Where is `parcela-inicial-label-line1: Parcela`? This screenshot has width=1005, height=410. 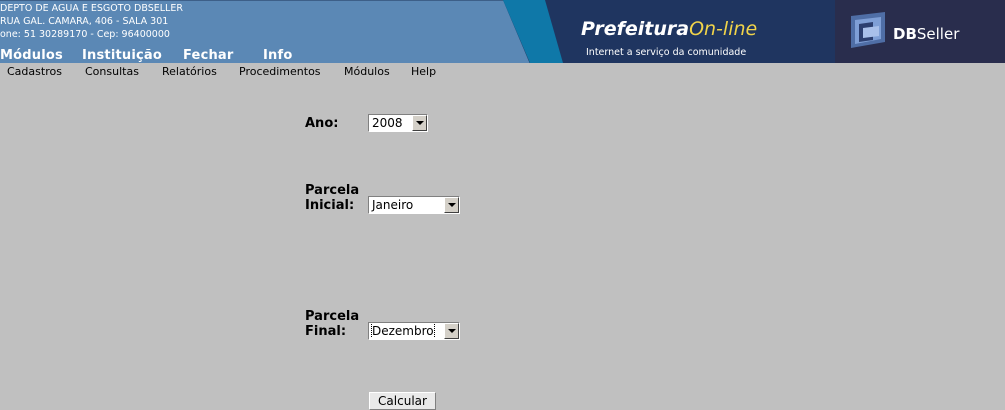
parcela-inicial-label-line1: Parcela is located at coordinates (332, 190).